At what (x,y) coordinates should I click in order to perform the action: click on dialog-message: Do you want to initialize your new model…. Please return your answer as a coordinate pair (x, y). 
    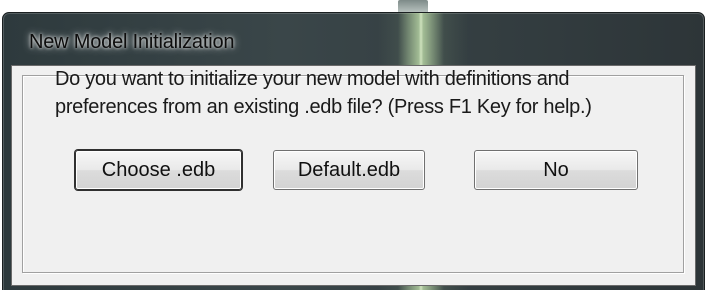
    Looking at the image, I should click on (323, 93).